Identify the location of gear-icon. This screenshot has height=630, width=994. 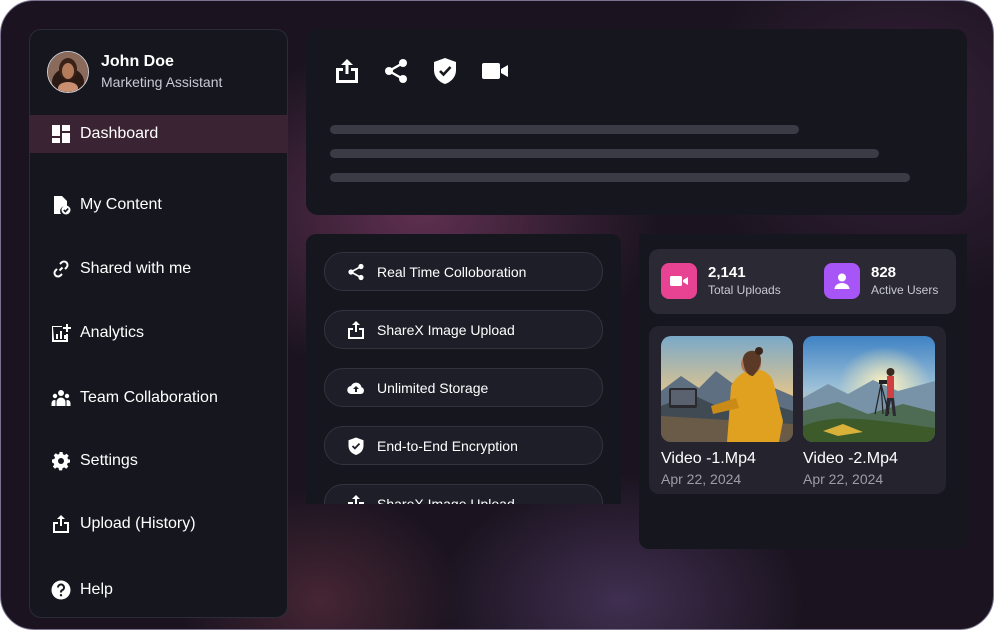
(61, 461).